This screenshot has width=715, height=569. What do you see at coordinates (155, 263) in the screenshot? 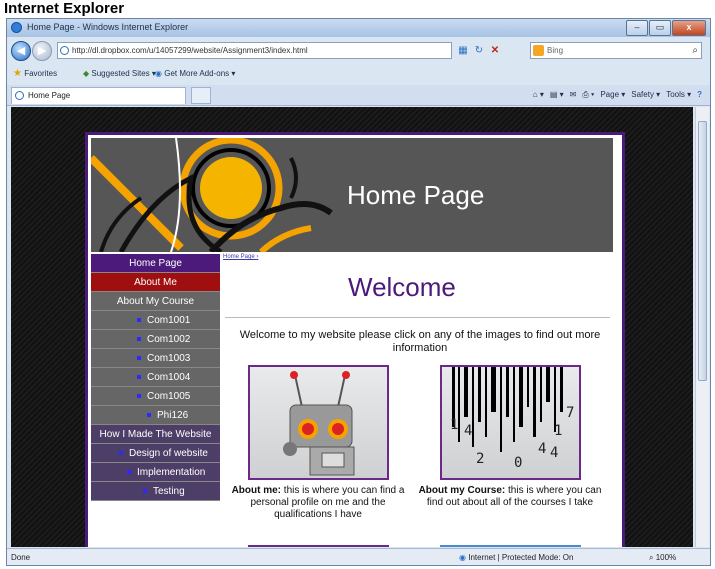
I see `nav-home-page: Home Page` at bounding box center [155, 263].